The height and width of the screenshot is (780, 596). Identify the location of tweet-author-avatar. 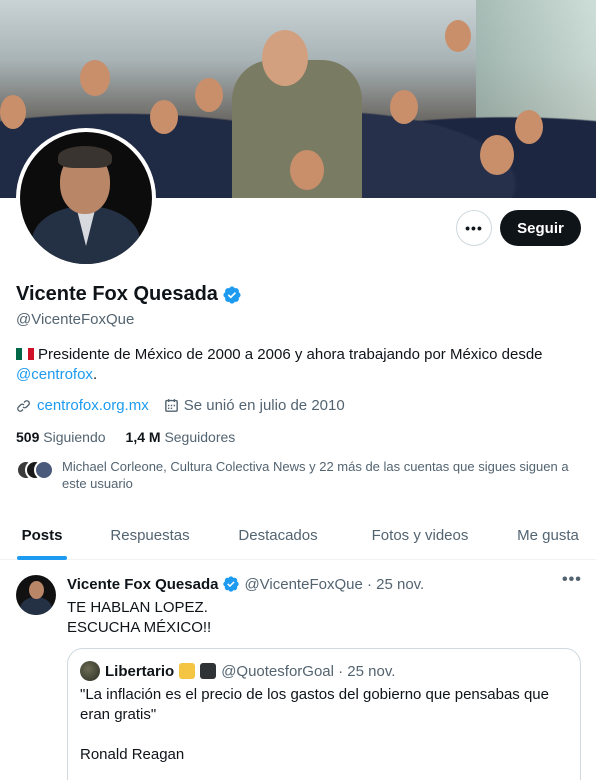
(36, 595).